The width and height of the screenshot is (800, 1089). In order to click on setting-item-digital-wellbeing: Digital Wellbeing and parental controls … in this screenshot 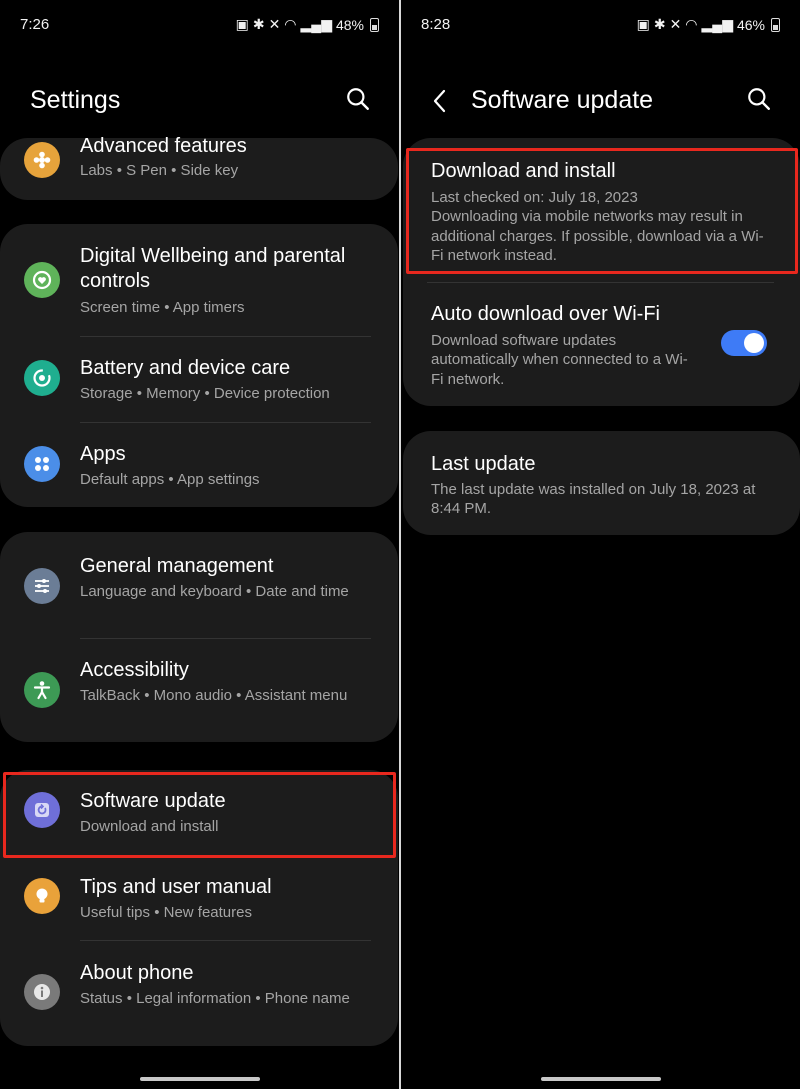, I will do `click(199, 284)`.